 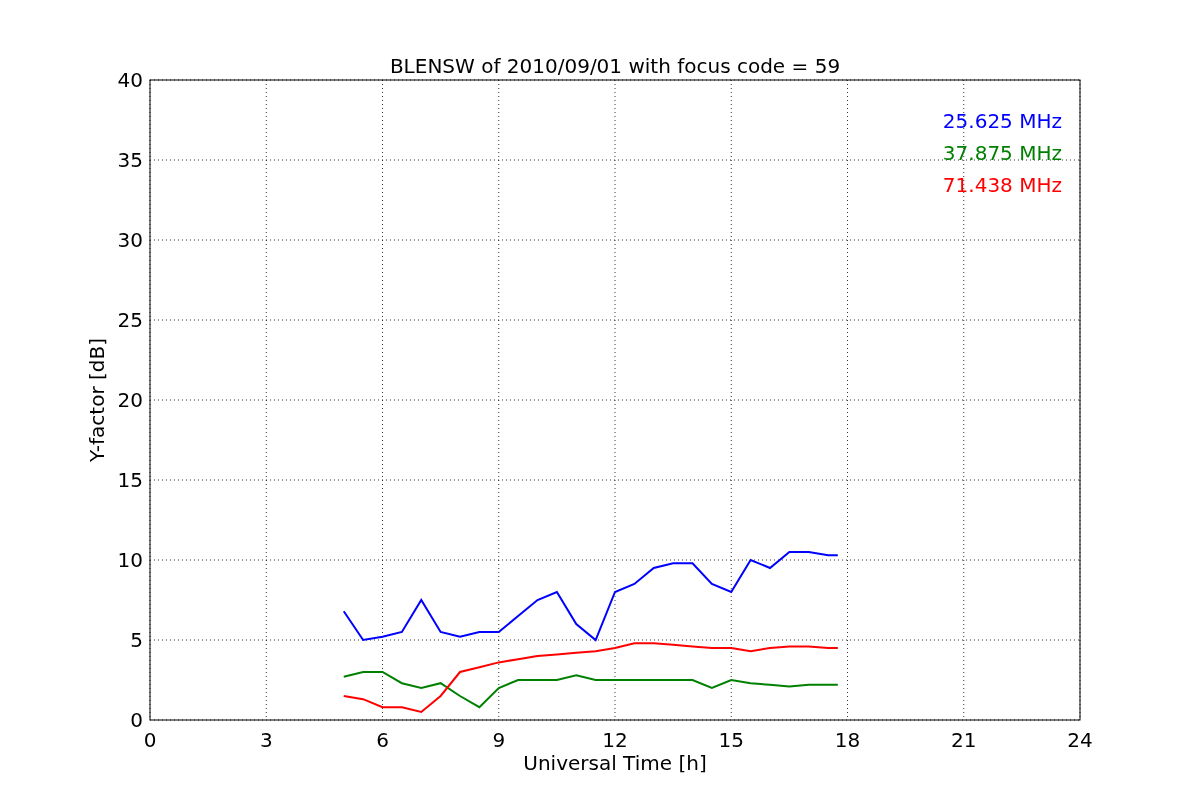 What do you see at coordinates (130, 400) in the screenshot?
I see `y-tick-label: 20` at bounding box center [130, 400].